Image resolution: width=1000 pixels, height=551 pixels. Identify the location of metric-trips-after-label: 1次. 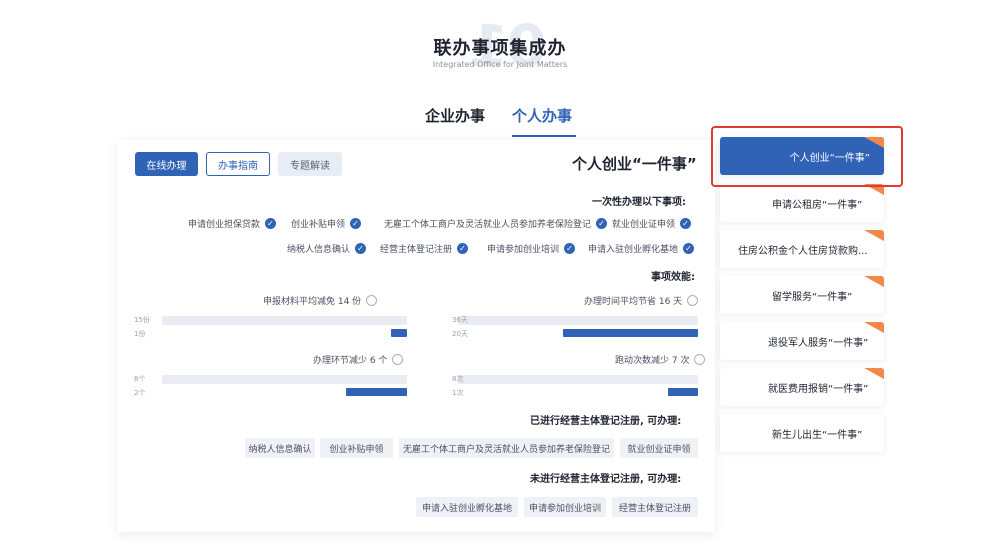
(458, 393).